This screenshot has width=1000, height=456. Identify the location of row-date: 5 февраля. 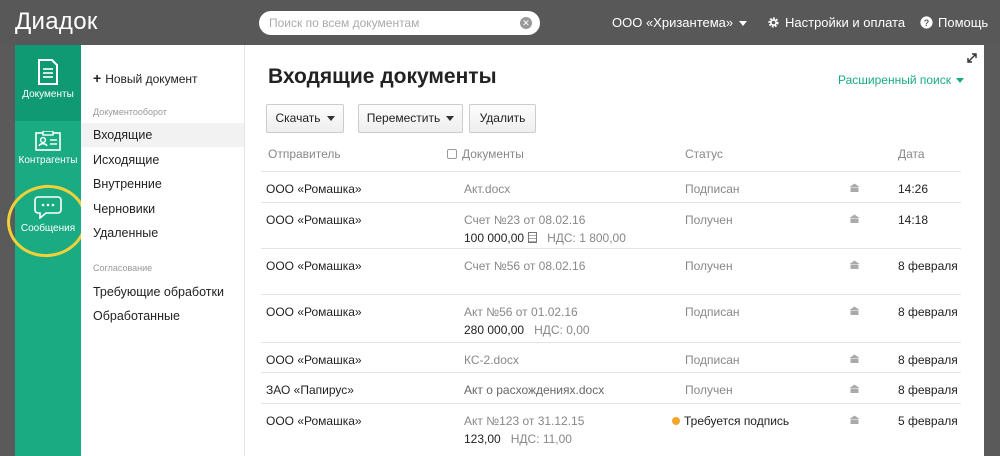
(928, 421).